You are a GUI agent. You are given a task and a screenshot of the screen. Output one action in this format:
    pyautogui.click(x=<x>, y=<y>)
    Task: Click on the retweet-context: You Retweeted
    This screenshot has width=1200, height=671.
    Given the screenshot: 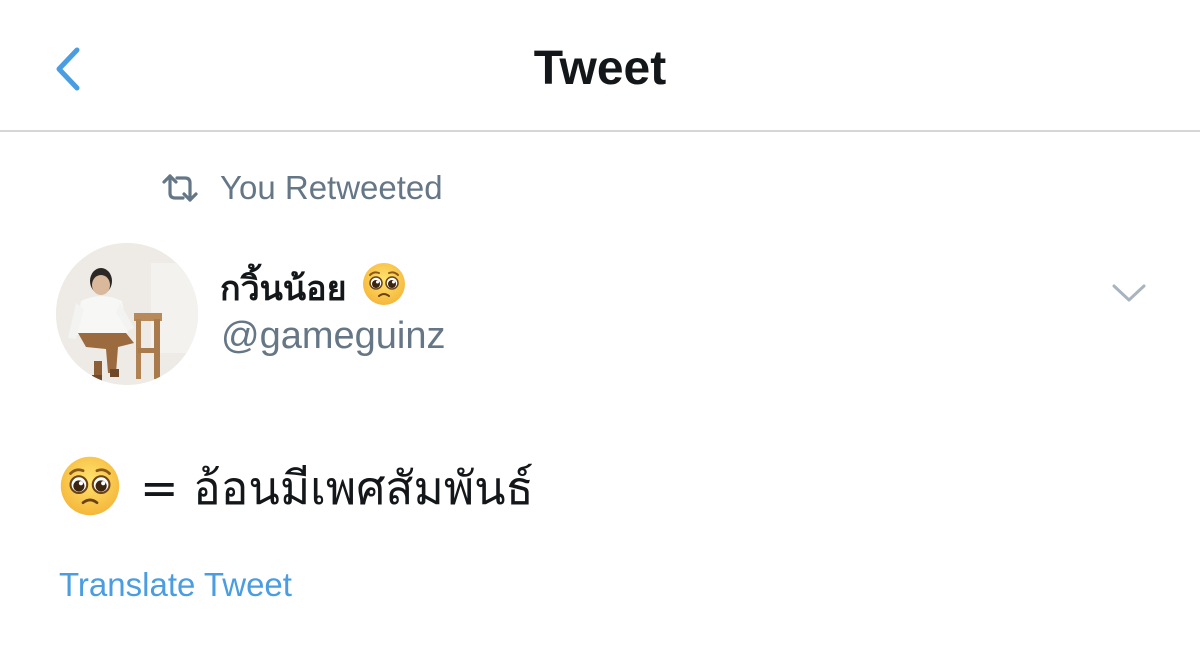 What is the action you would take?
    pyautogui.click(x=301, y=188)
    